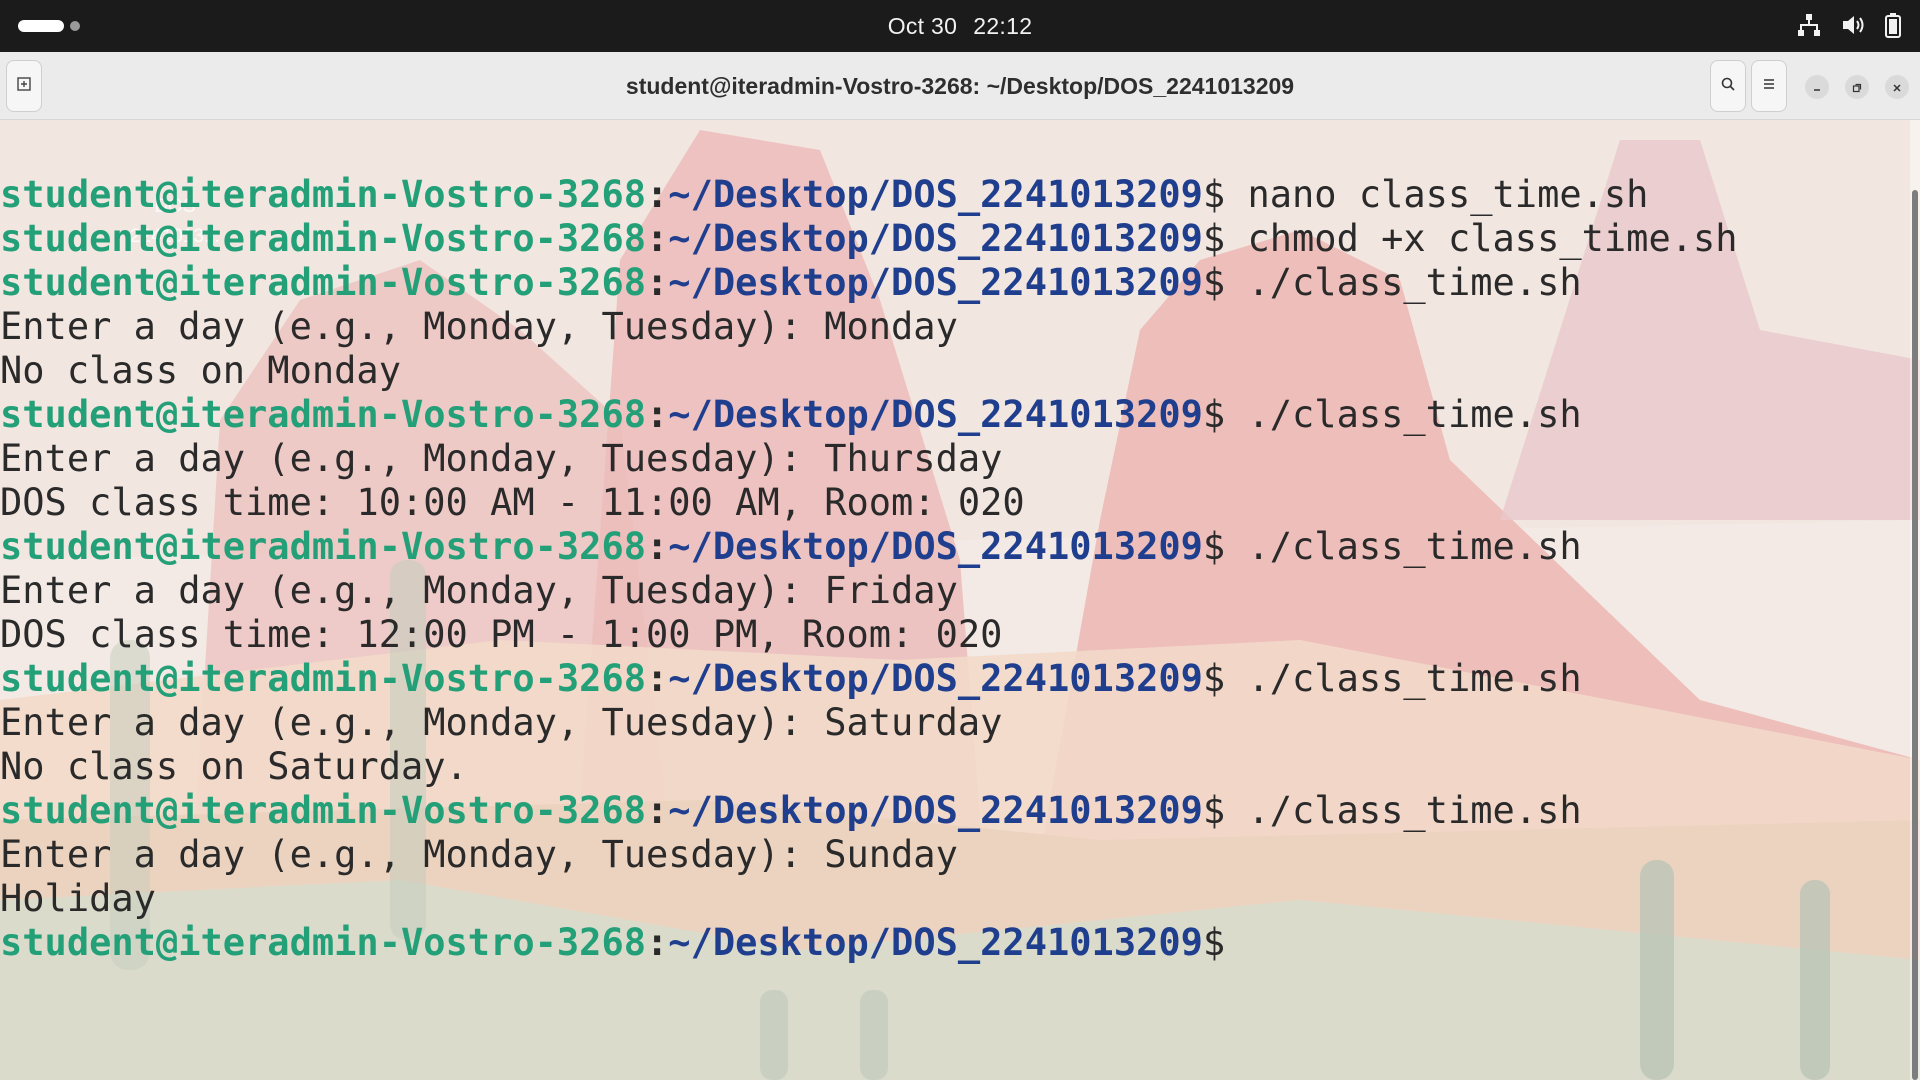 The image size is (1920, 1080). I want to click on close-button, so click(1897, 87).